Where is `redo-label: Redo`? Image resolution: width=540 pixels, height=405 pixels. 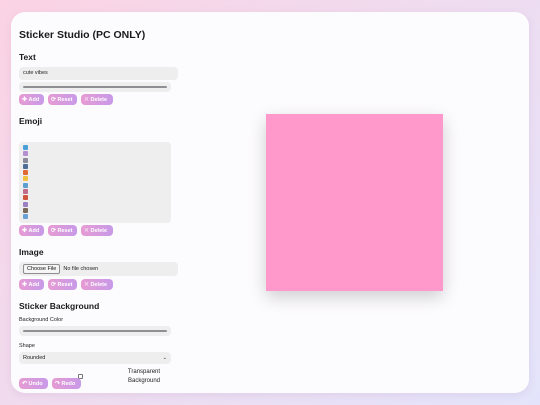 redo-label: Redo is located at coordinates (68, 383).